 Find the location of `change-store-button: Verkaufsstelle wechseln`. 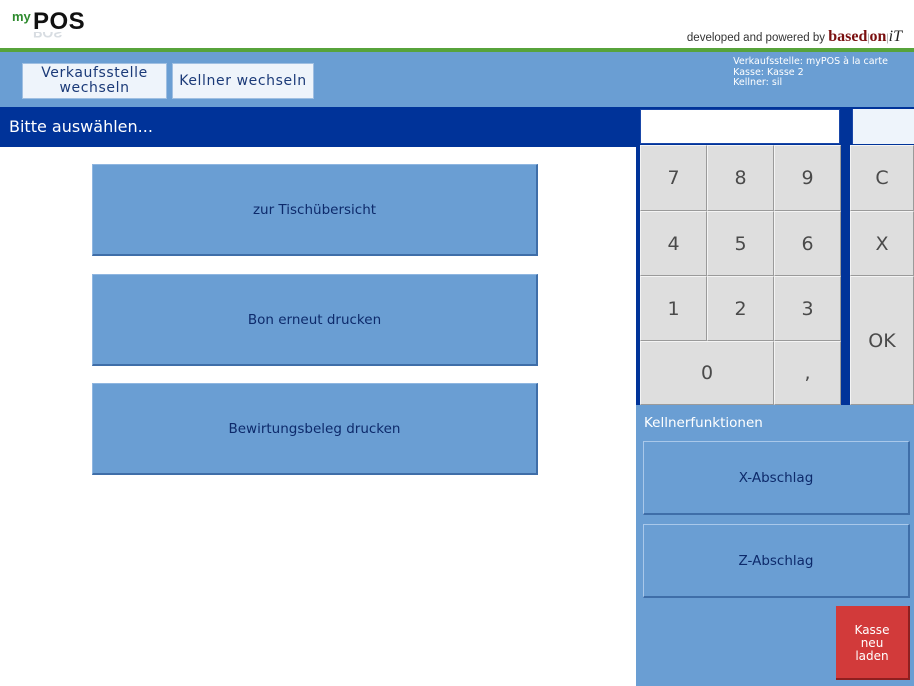

change-store-button: Verkaufsstelle wechseln is located at coordinates (94, 81).